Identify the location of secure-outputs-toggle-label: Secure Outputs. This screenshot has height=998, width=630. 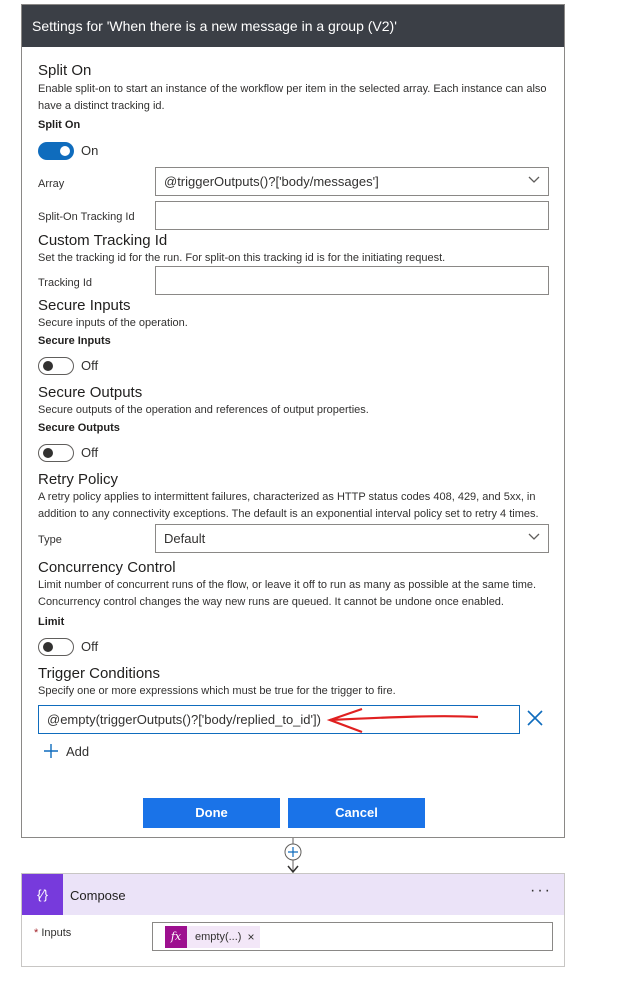
(79, 428).